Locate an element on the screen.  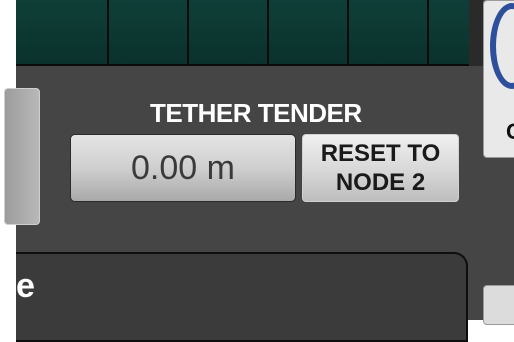
tether-length-value: 0.00 m is located at coordinates (183, 167).